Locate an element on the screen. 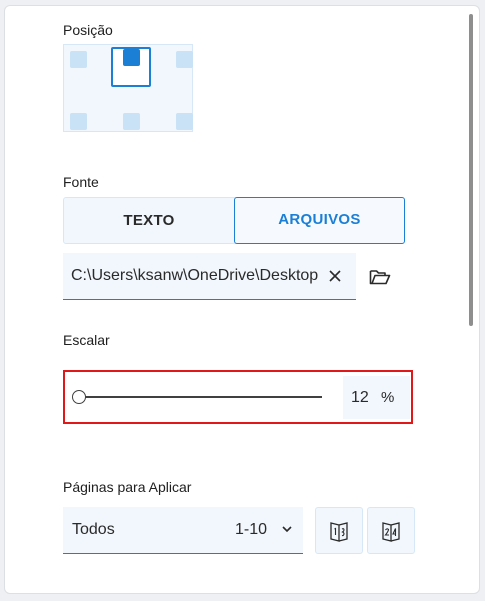 Image resolution: width=485 pixels, height=601 pixels. scale-unit: % is located at coordinates (388, 397).